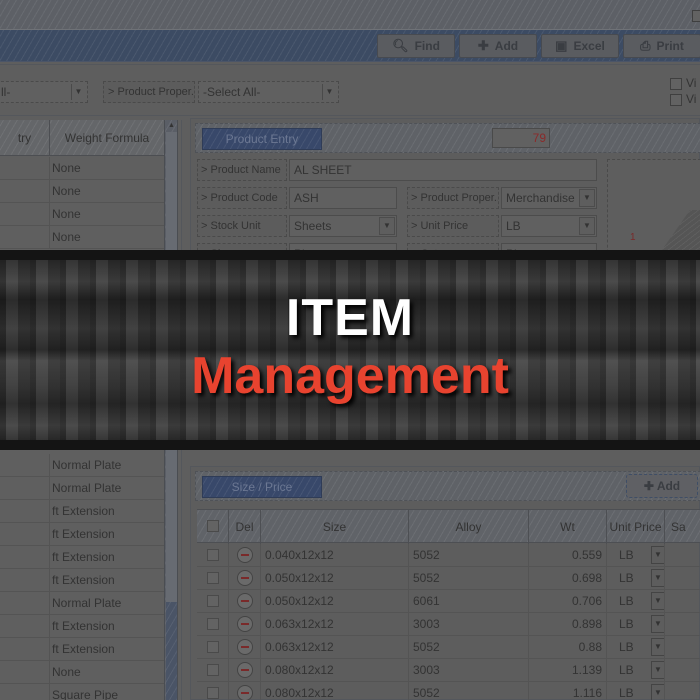 The width and height of the screenshot is (700, 700). I want to click on add-button: ✚ Add, so click(498, 46).